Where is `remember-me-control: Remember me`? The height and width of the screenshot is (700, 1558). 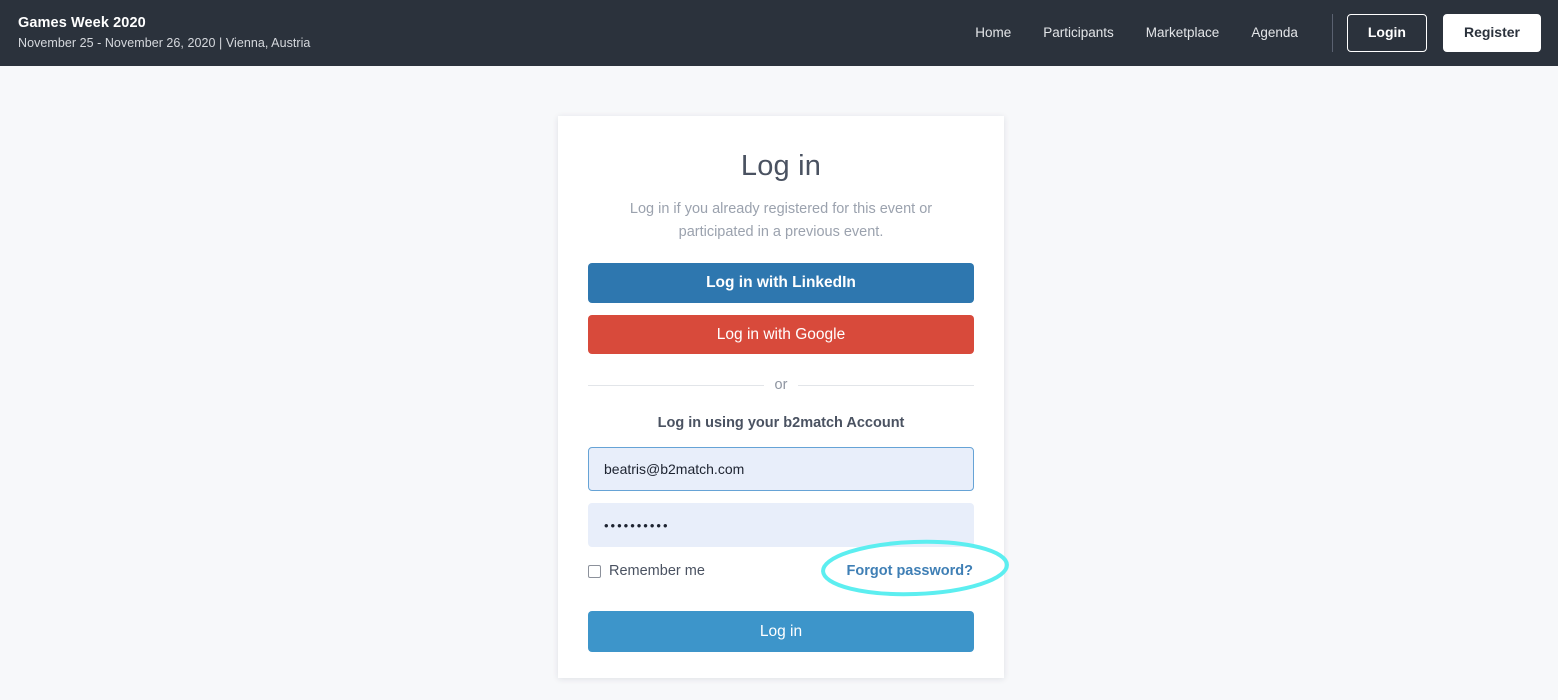 remember-me-control: Remember me is located at coordinates (646, 571).